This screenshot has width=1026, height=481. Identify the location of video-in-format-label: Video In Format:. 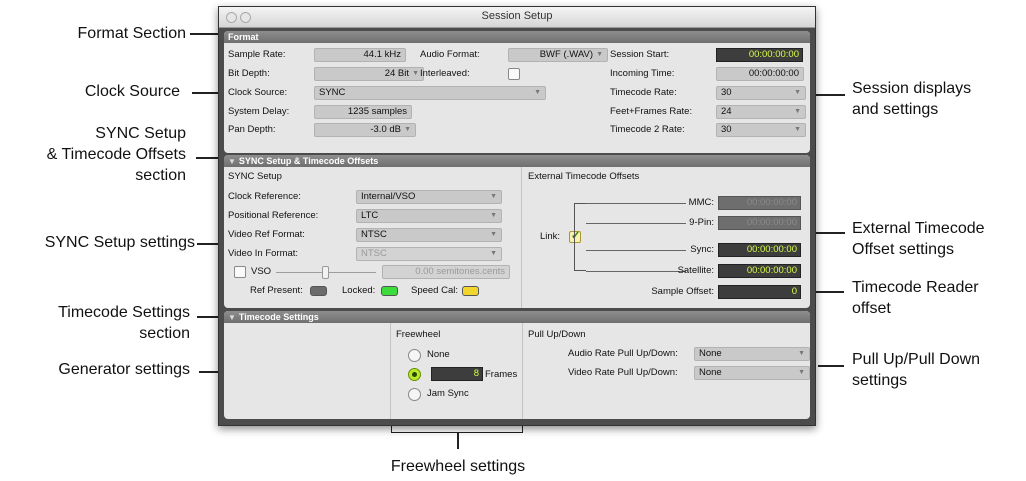
(263, 253).